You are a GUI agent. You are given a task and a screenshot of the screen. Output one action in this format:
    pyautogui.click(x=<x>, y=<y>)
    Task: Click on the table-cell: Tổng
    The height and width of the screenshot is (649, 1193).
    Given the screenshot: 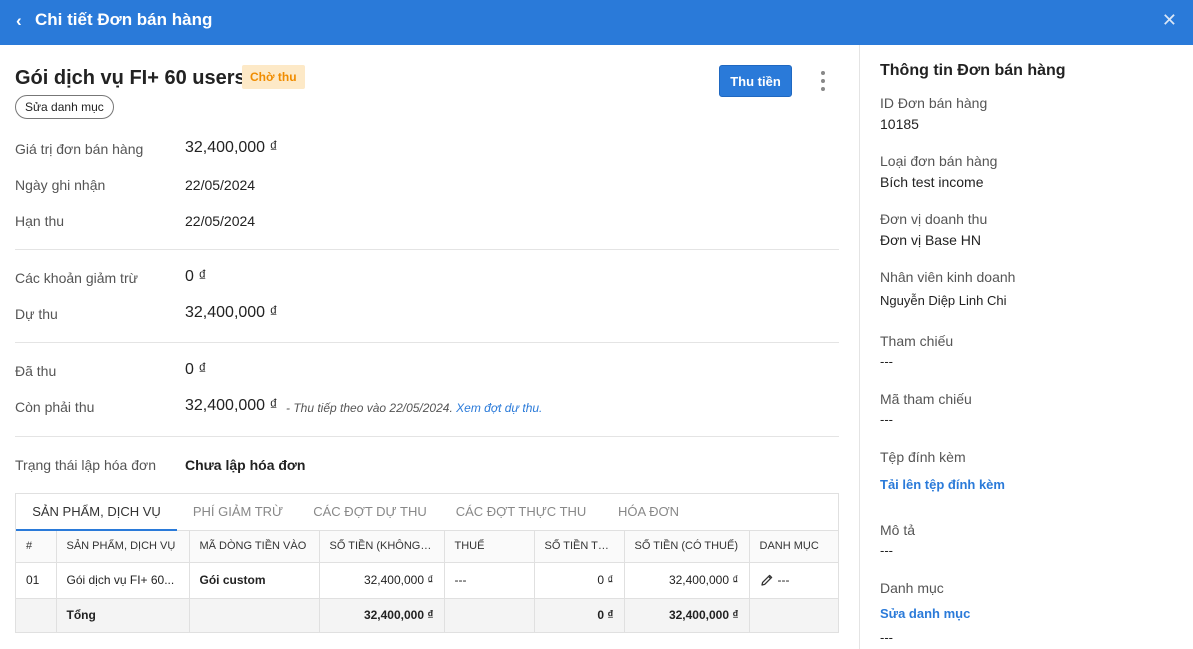 What is the action you would take?
    pyautogui.click(x=123, y=615)
    